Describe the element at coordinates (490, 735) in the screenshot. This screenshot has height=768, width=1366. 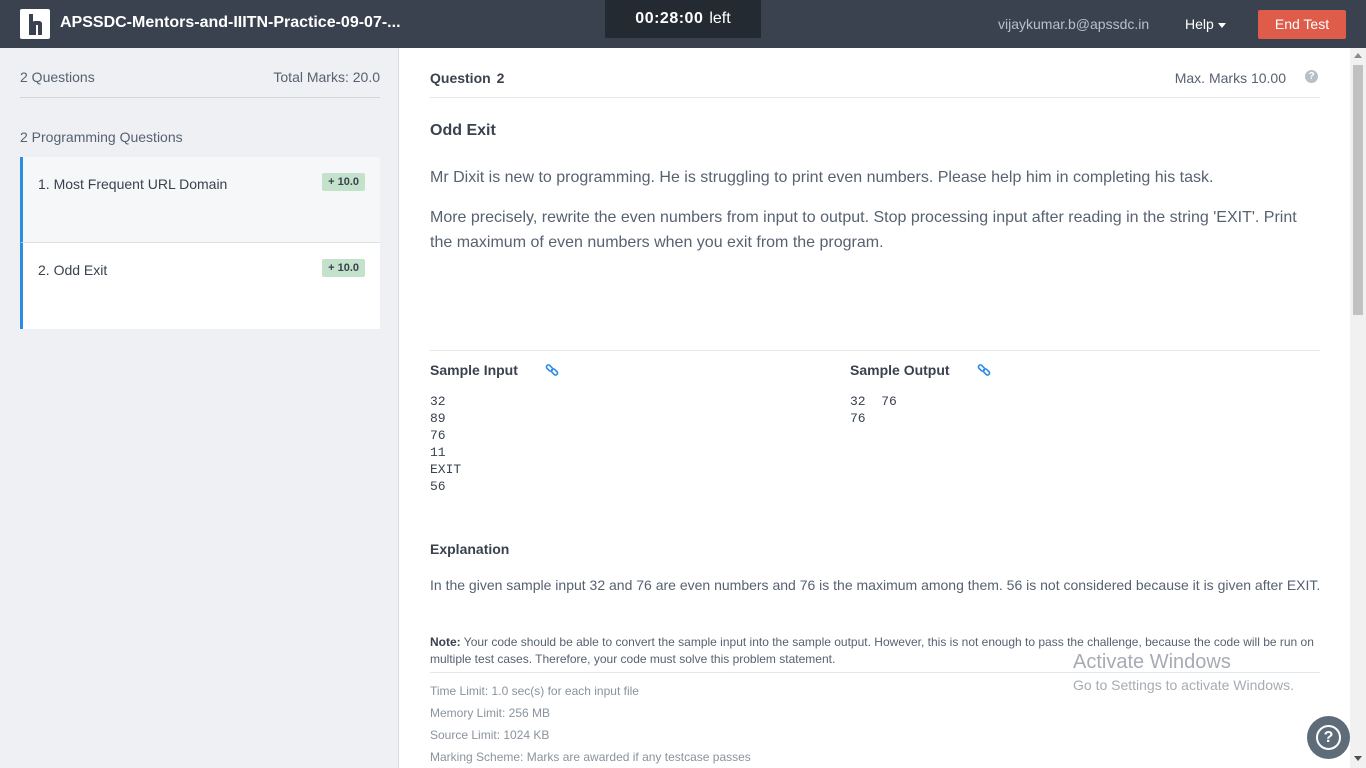
I see `source-limit: Source Limit: 1024 KB` at that location.